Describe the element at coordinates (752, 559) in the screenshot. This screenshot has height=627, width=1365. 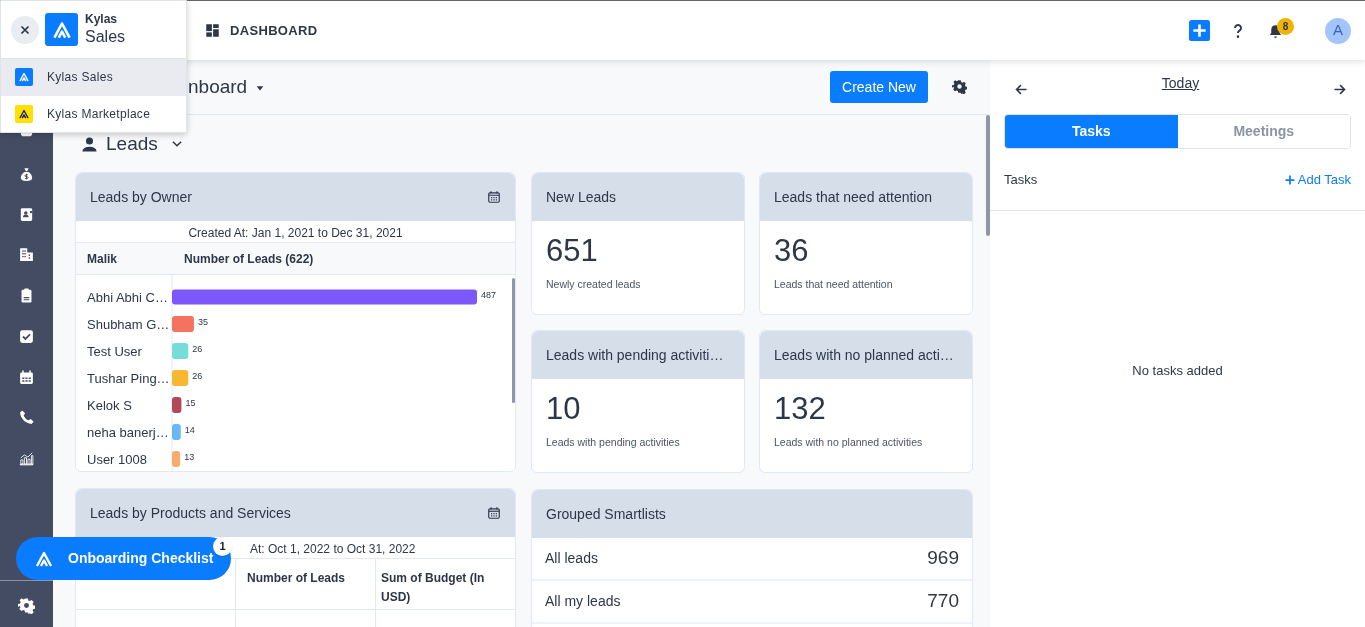
I see `smartlist-row: All leads 969` at that location.